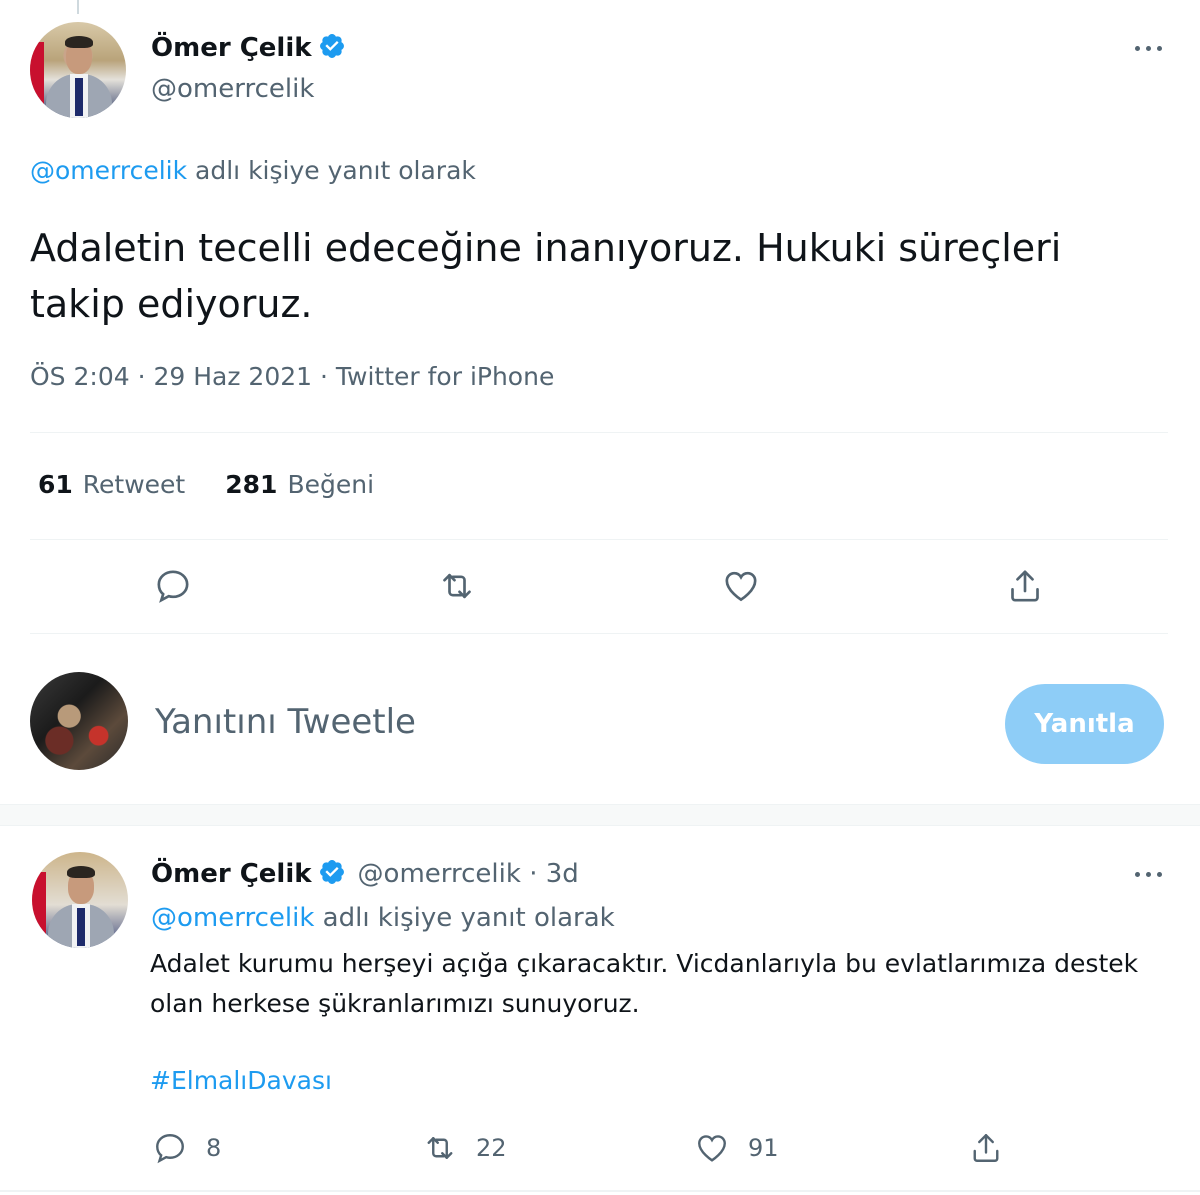 Image resolution: width=1200 pixels, height=1195 pixels. Describe the element at coordinates (241, 1080) in the screenshot. I see `hashtag-link: #ElmalıDavası` at that location.